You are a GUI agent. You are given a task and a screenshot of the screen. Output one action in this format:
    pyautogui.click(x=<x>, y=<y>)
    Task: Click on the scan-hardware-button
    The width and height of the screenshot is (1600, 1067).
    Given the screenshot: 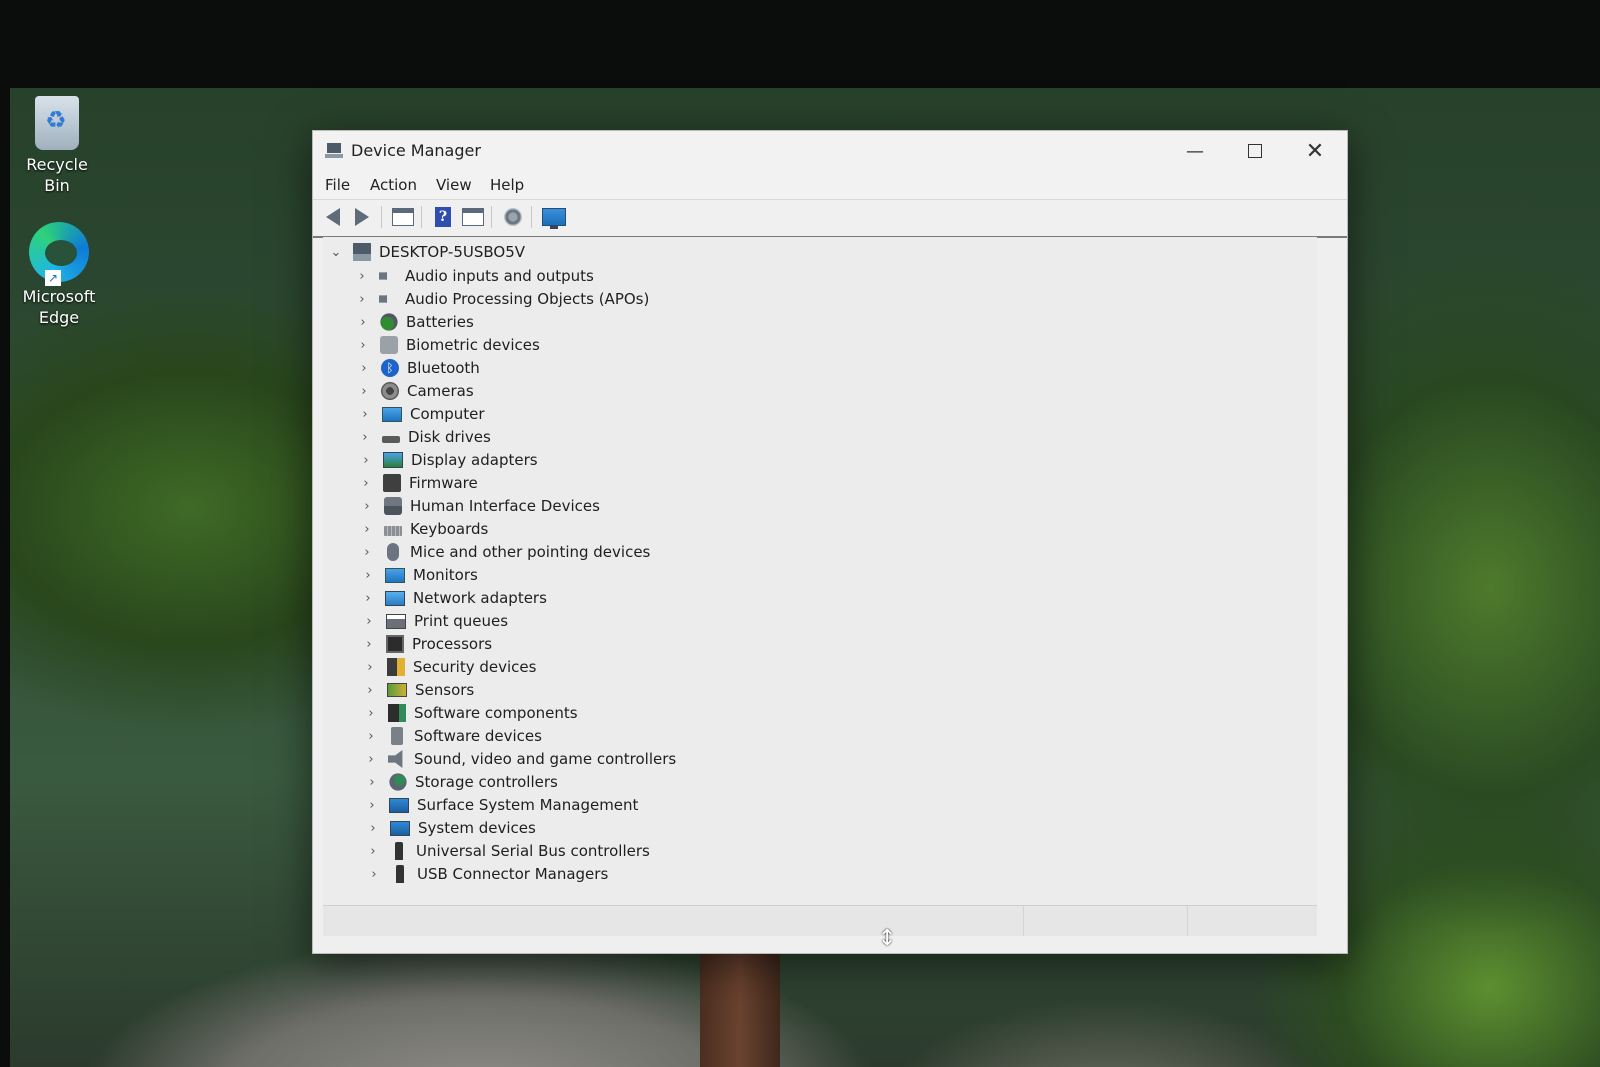 What is the action you would take?
    pyautogui.click(x=513, y=217)
    